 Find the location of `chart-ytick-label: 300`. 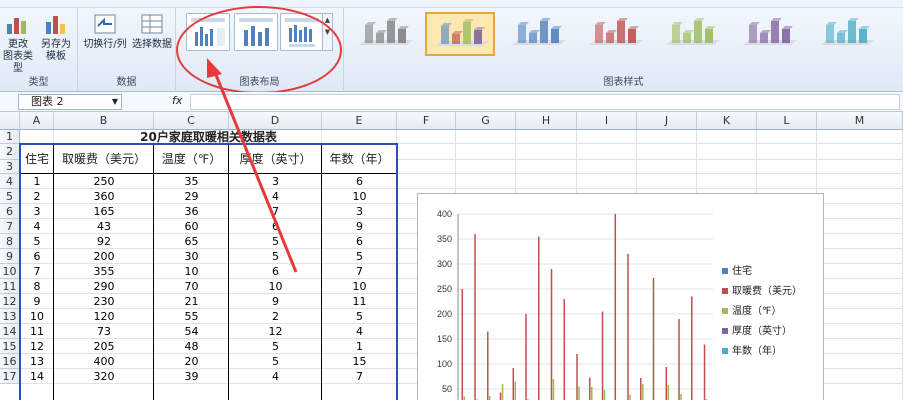

chart-ytick-label: 300 is located at coordinates (444, 264).